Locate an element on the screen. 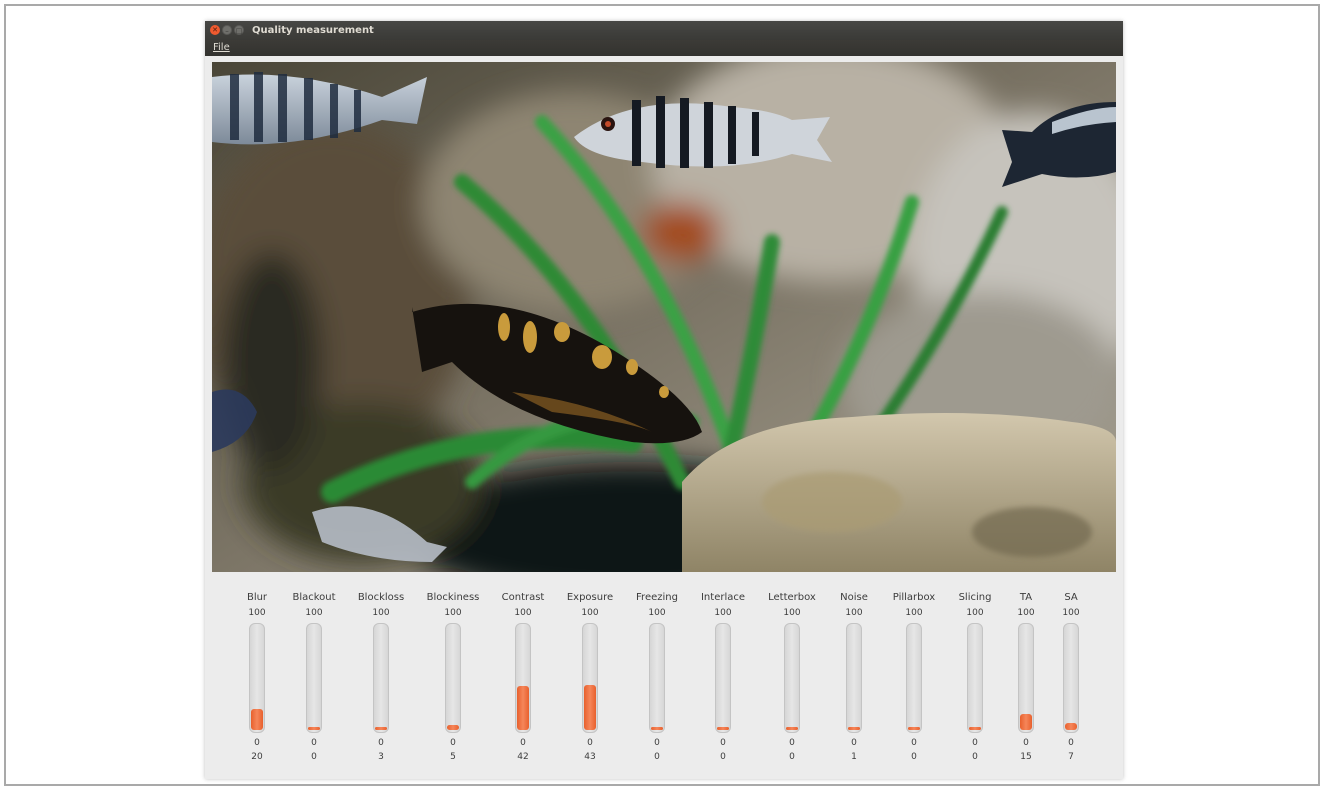 Image resolution: width=1326 pixels, height=791 pixels. meter-value: 20 is located at coordinates (257, 757).